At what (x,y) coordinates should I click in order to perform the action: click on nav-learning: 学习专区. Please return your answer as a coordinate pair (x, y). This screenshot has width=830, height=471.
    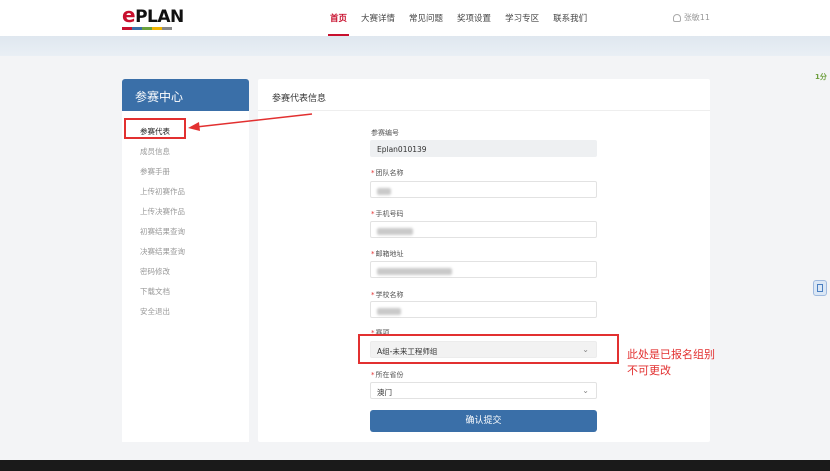
    Looking at the image, I should click on (522, 18).